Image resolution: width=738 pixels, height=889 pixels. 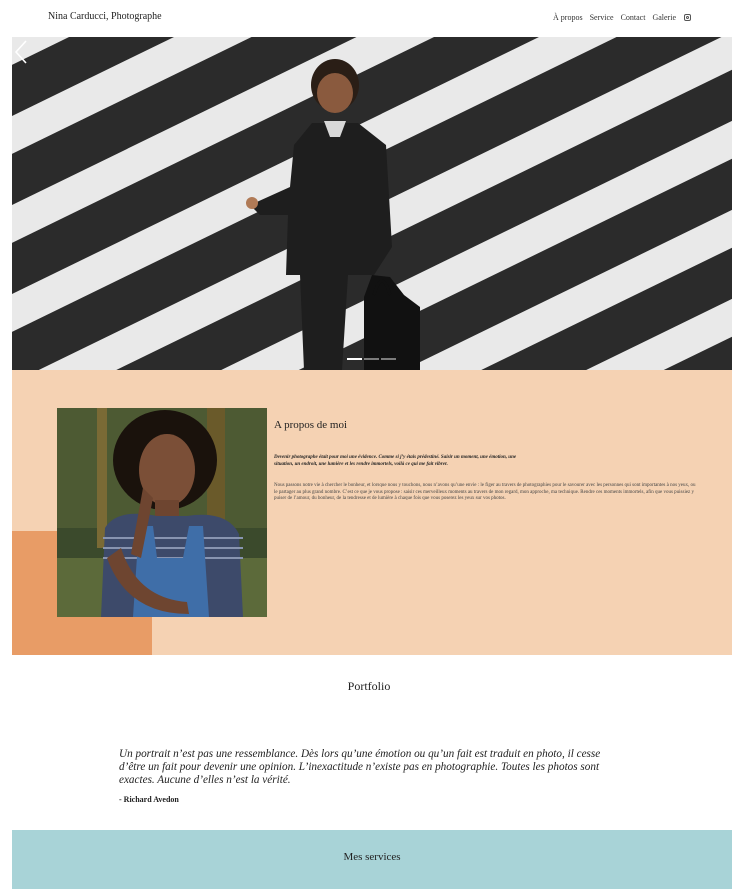 I want to click on instagram-icon, so click(x=687, y=17).